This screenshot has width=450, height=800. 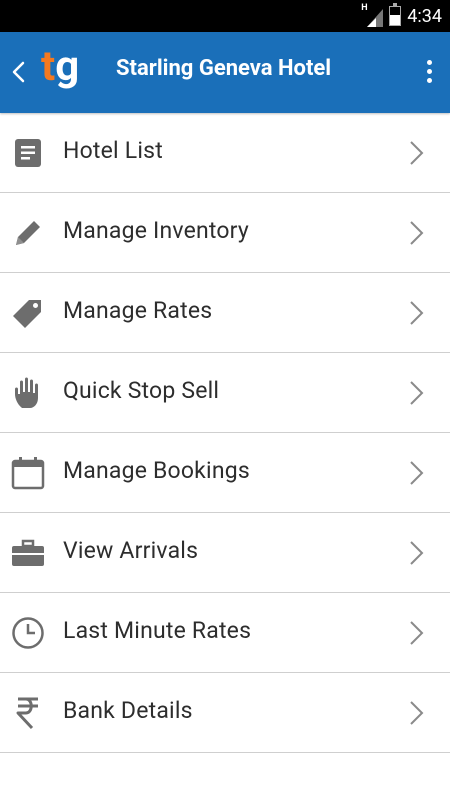 What do you see at coordinates (141, 390) in the screenshot?
I see `menu-item-label: Quick Stop Sell` at bounding box center [141, 390].